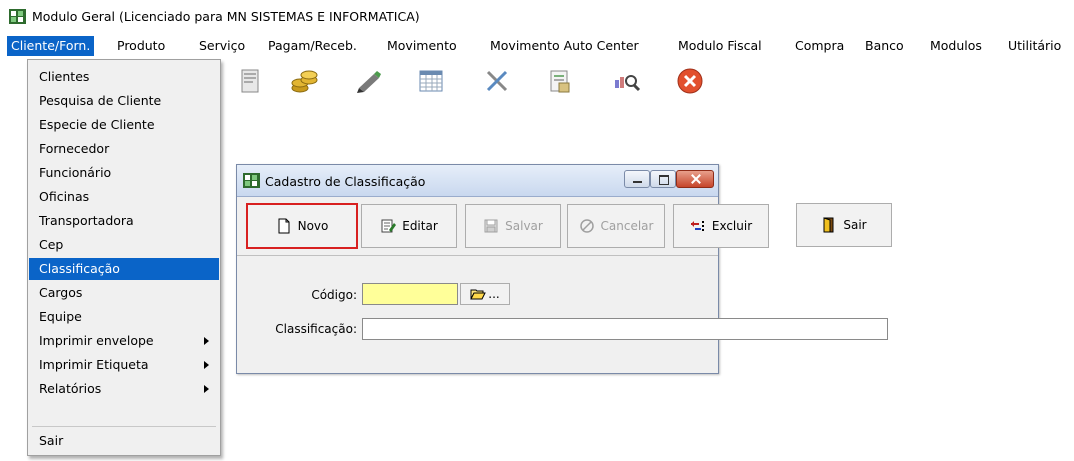  I want to click on dropdown-item-funcionario: Funcionário, so click(124, 173).